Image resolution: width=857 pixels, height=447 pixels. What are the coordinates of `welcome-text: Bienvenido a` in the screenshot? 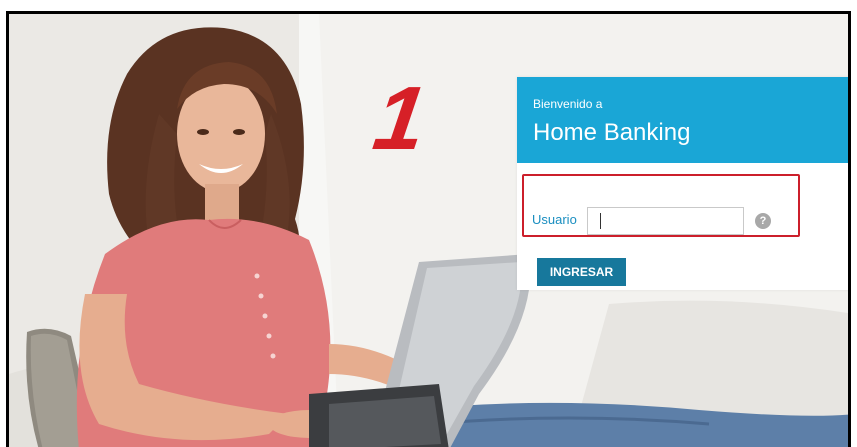 It's located at (568, 104).